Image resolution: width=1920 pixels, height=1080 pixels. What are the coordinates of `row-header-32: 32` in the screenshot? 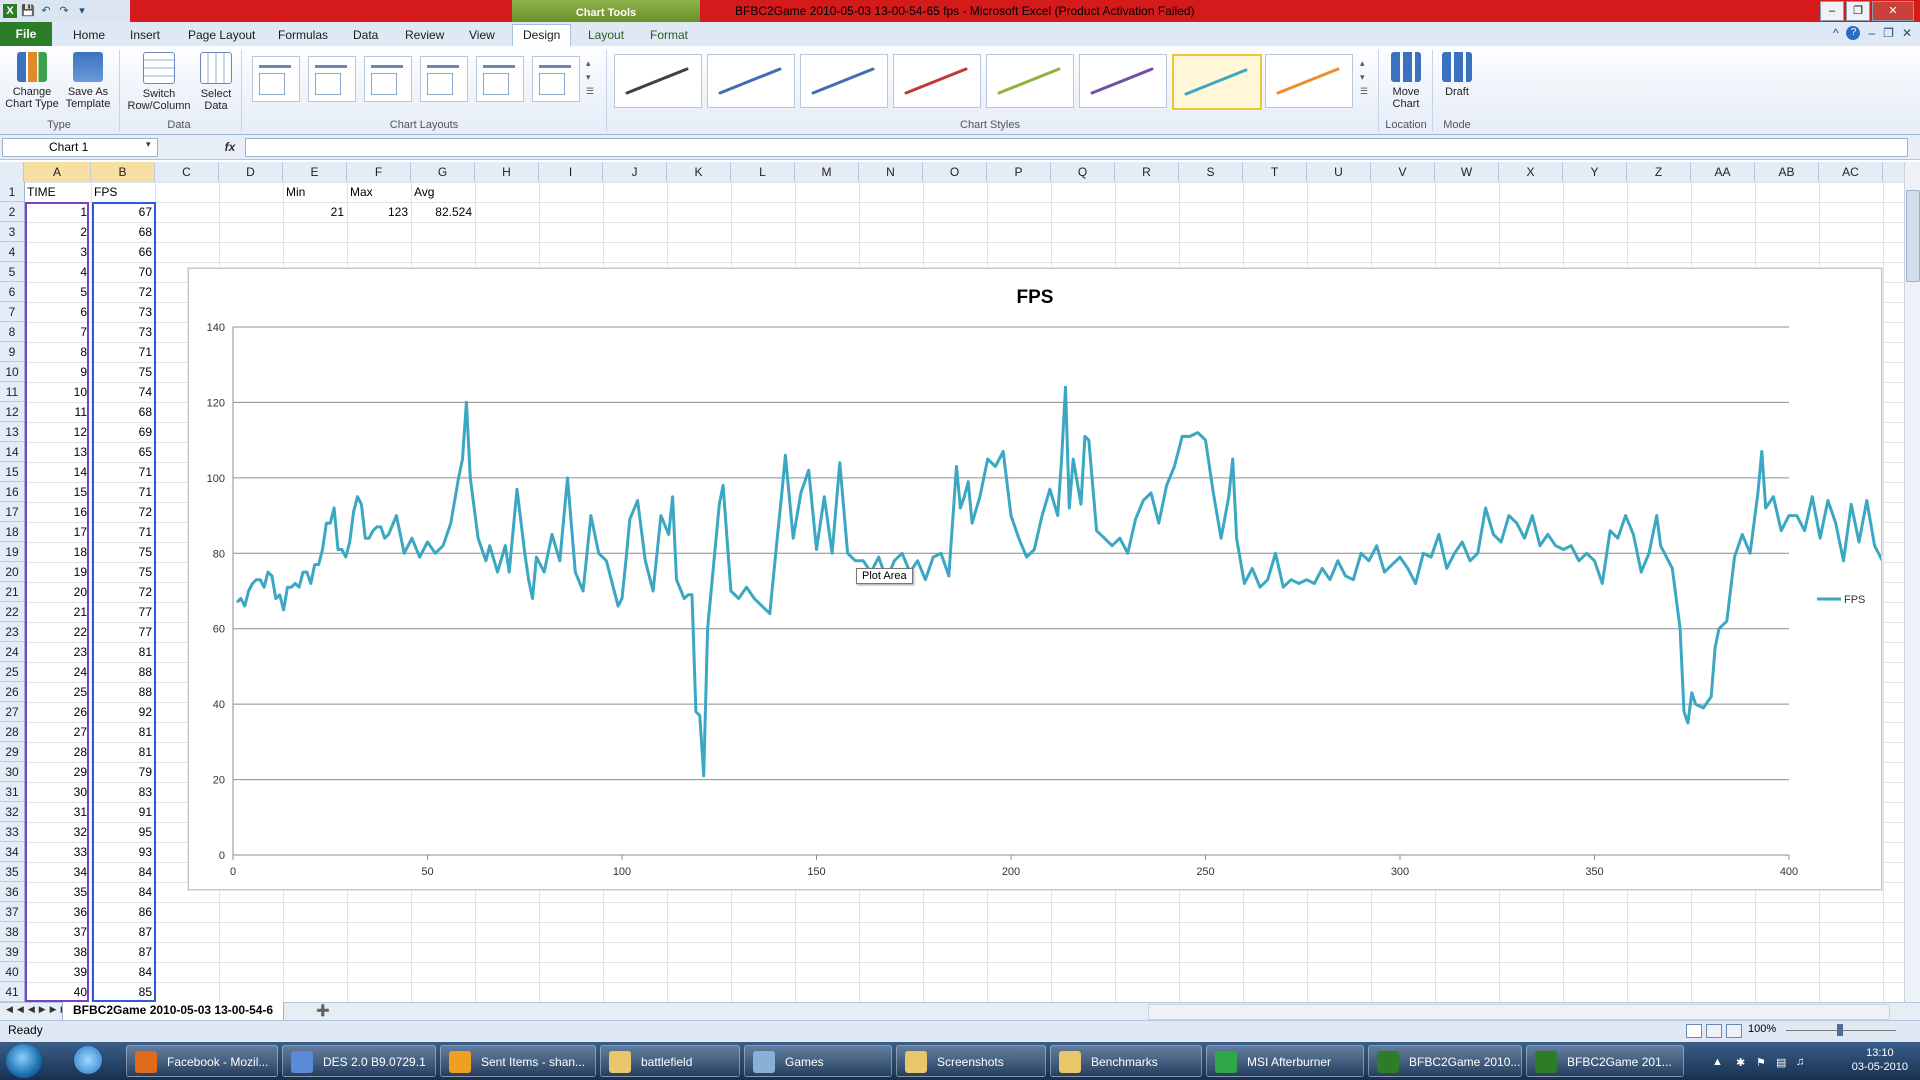 It's located at (12, 812).